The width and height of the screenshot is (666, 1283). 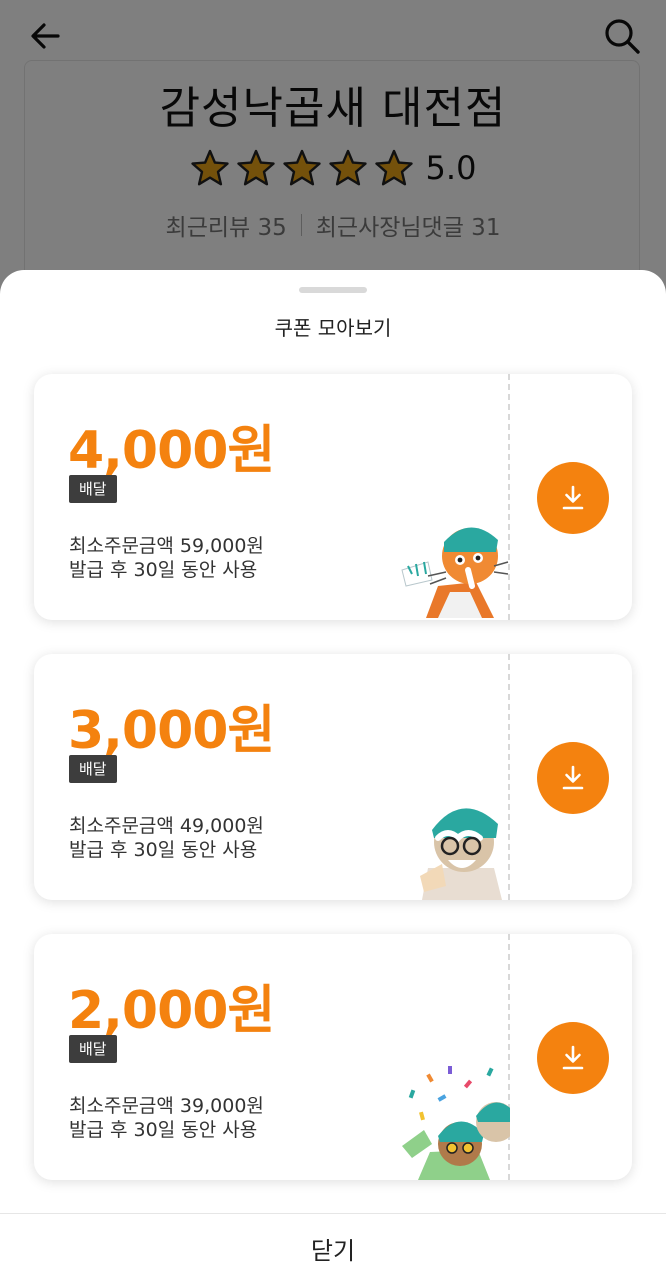 What do you see at coordinates (166, 546) in the screenshot?
I see `coupon-min-order: 최소주문금액 59,000원` at bounding box center [166, 546].